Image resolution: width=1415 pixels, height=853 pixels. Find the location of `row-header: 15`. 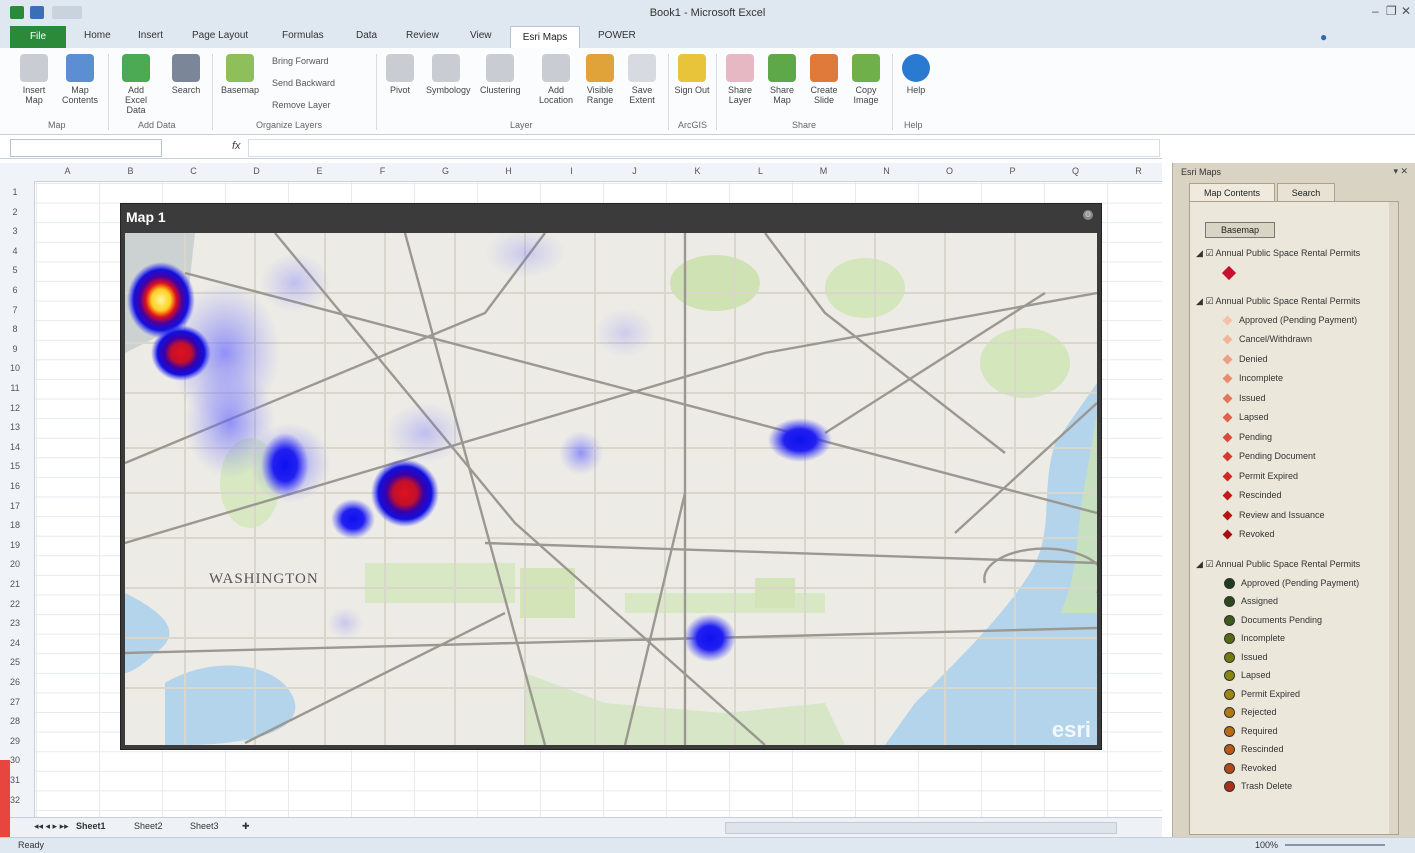

row-header: 15 is located at coordinates (15, 466).